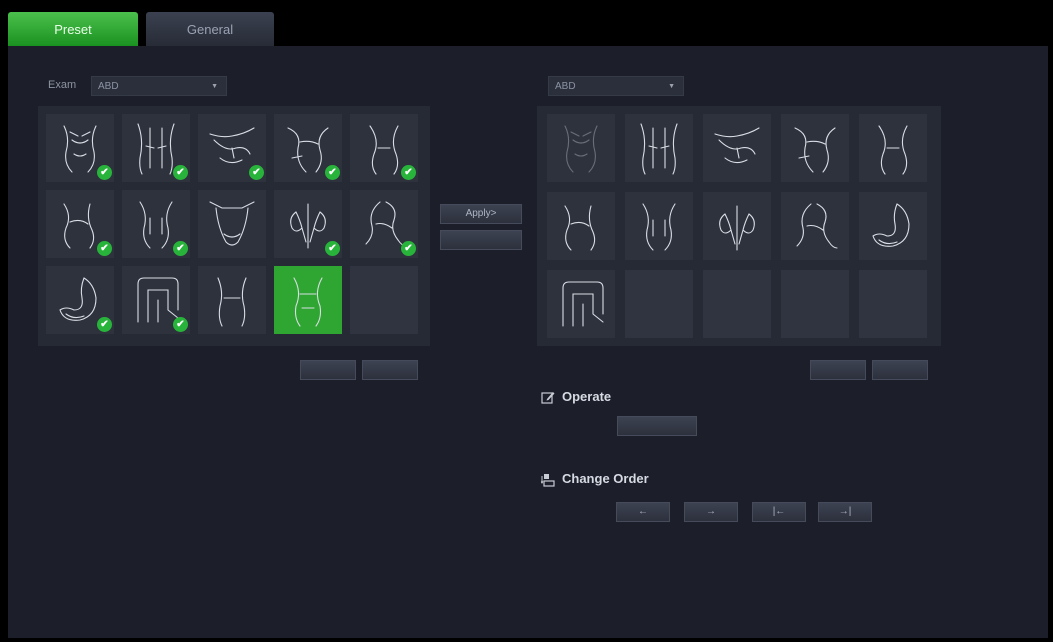 The height and width of the screenshot is (642, 1053). Describe the element at coordinates (159, 86) in the screenshot. I see `exam-dropdown: ABD ▼` at that location.